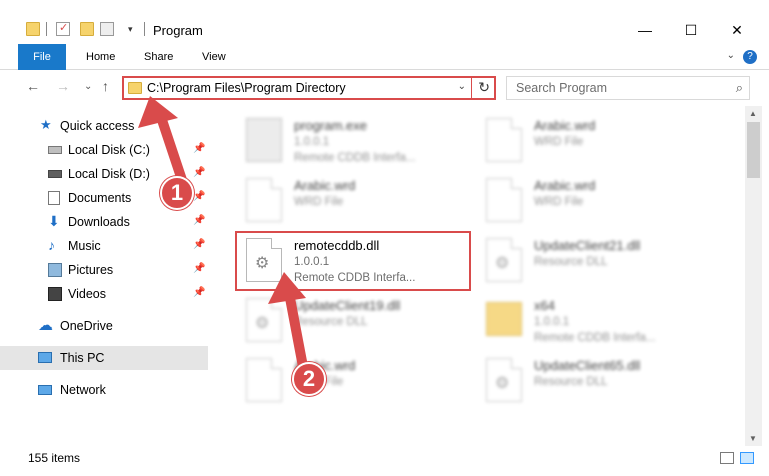 This screenshot has height=476, width=769. What do you see at coordinates (309, 379) in the screenshot?
I see `step-2-badge: 2` at bounding box center [309, 379].